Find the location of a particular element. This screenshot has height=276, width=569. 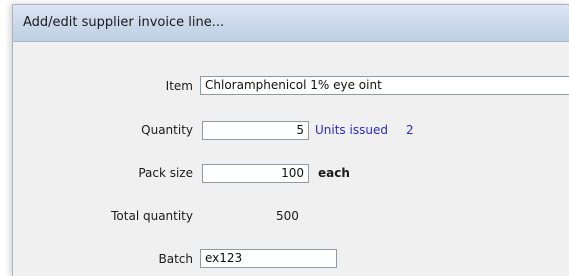

total-quantity-value: 500 is located at coordinates (287, 216).